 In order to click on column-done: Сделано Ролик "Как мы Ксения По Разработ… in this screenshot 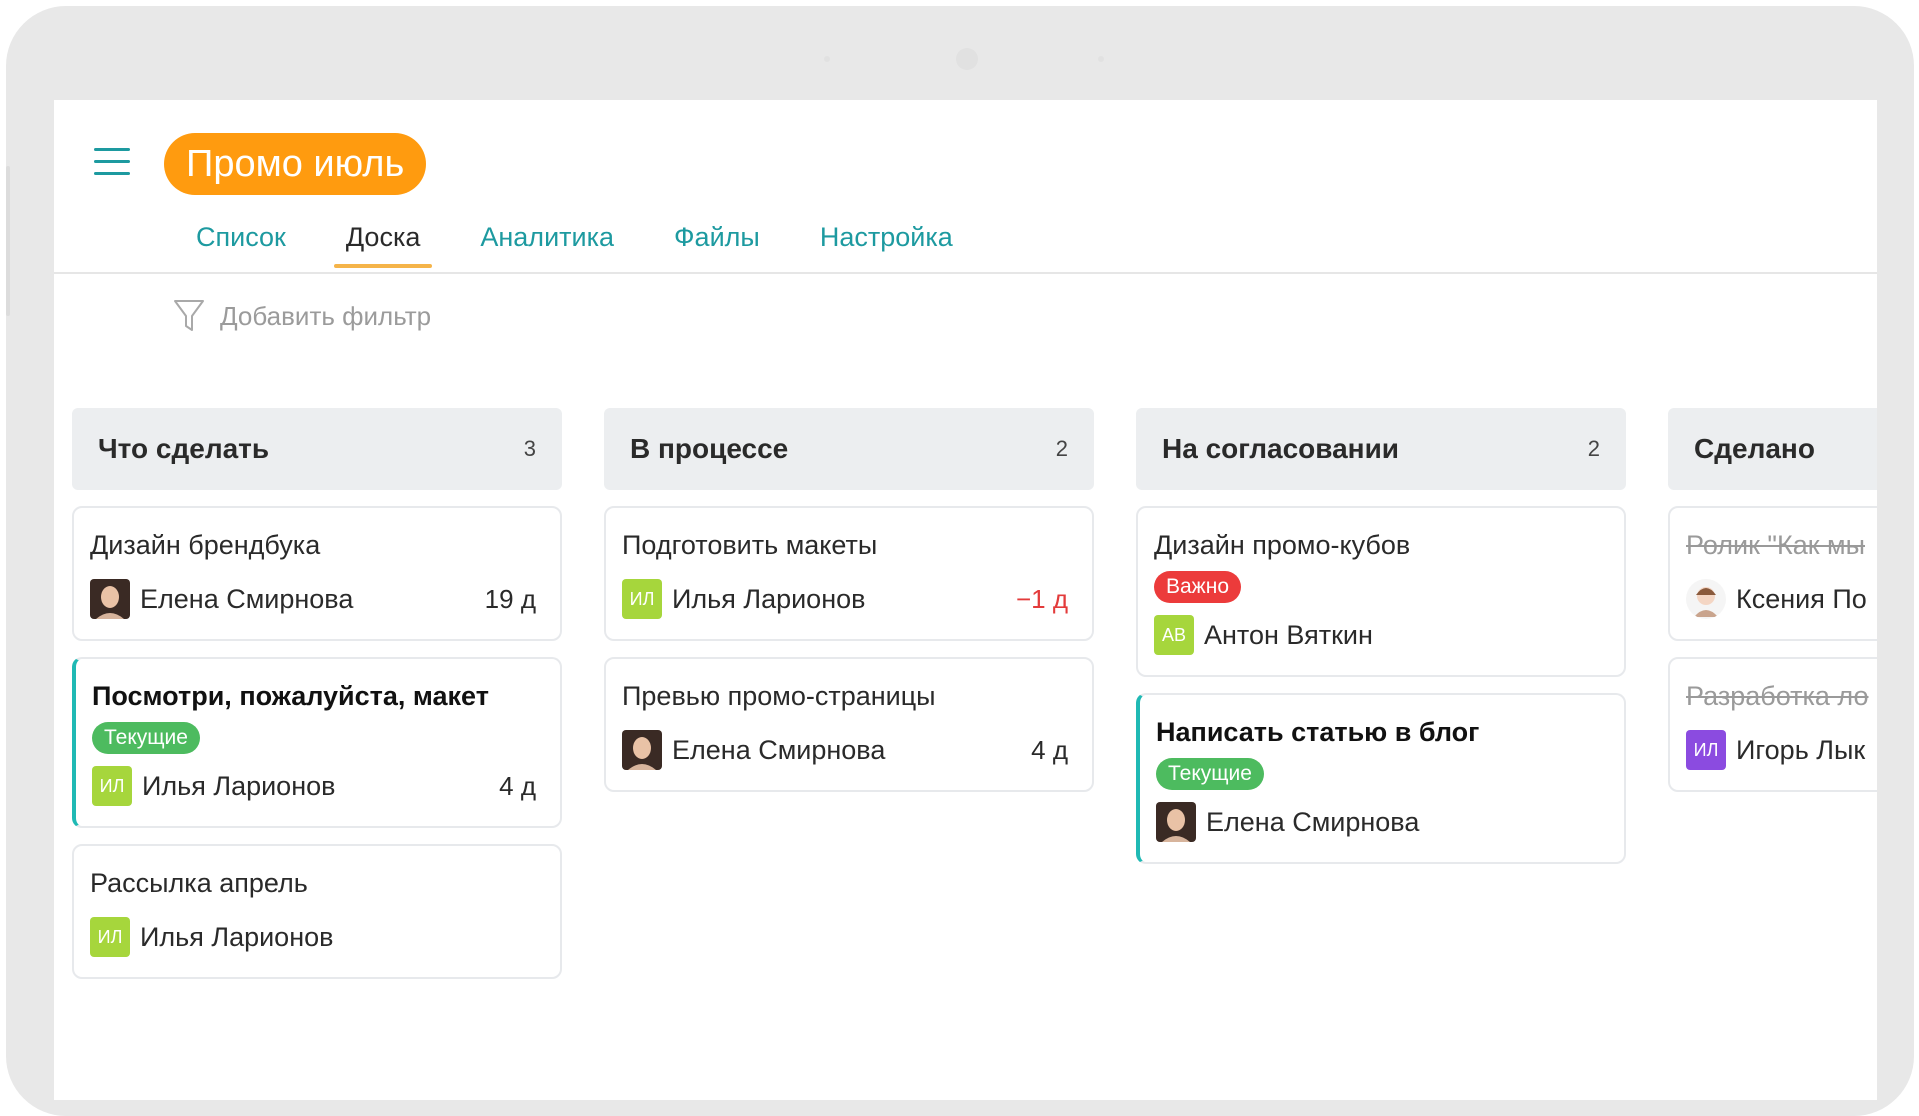, I will do `click(1772, 600)`.